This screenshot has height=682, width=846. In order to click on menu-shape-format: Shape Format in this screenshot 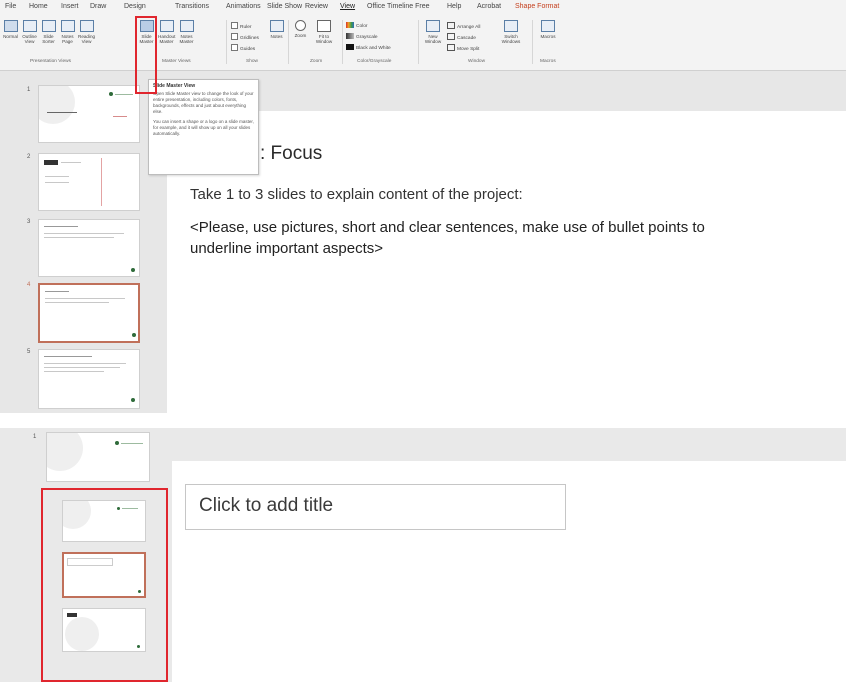, I will do `click(537, 6)`.